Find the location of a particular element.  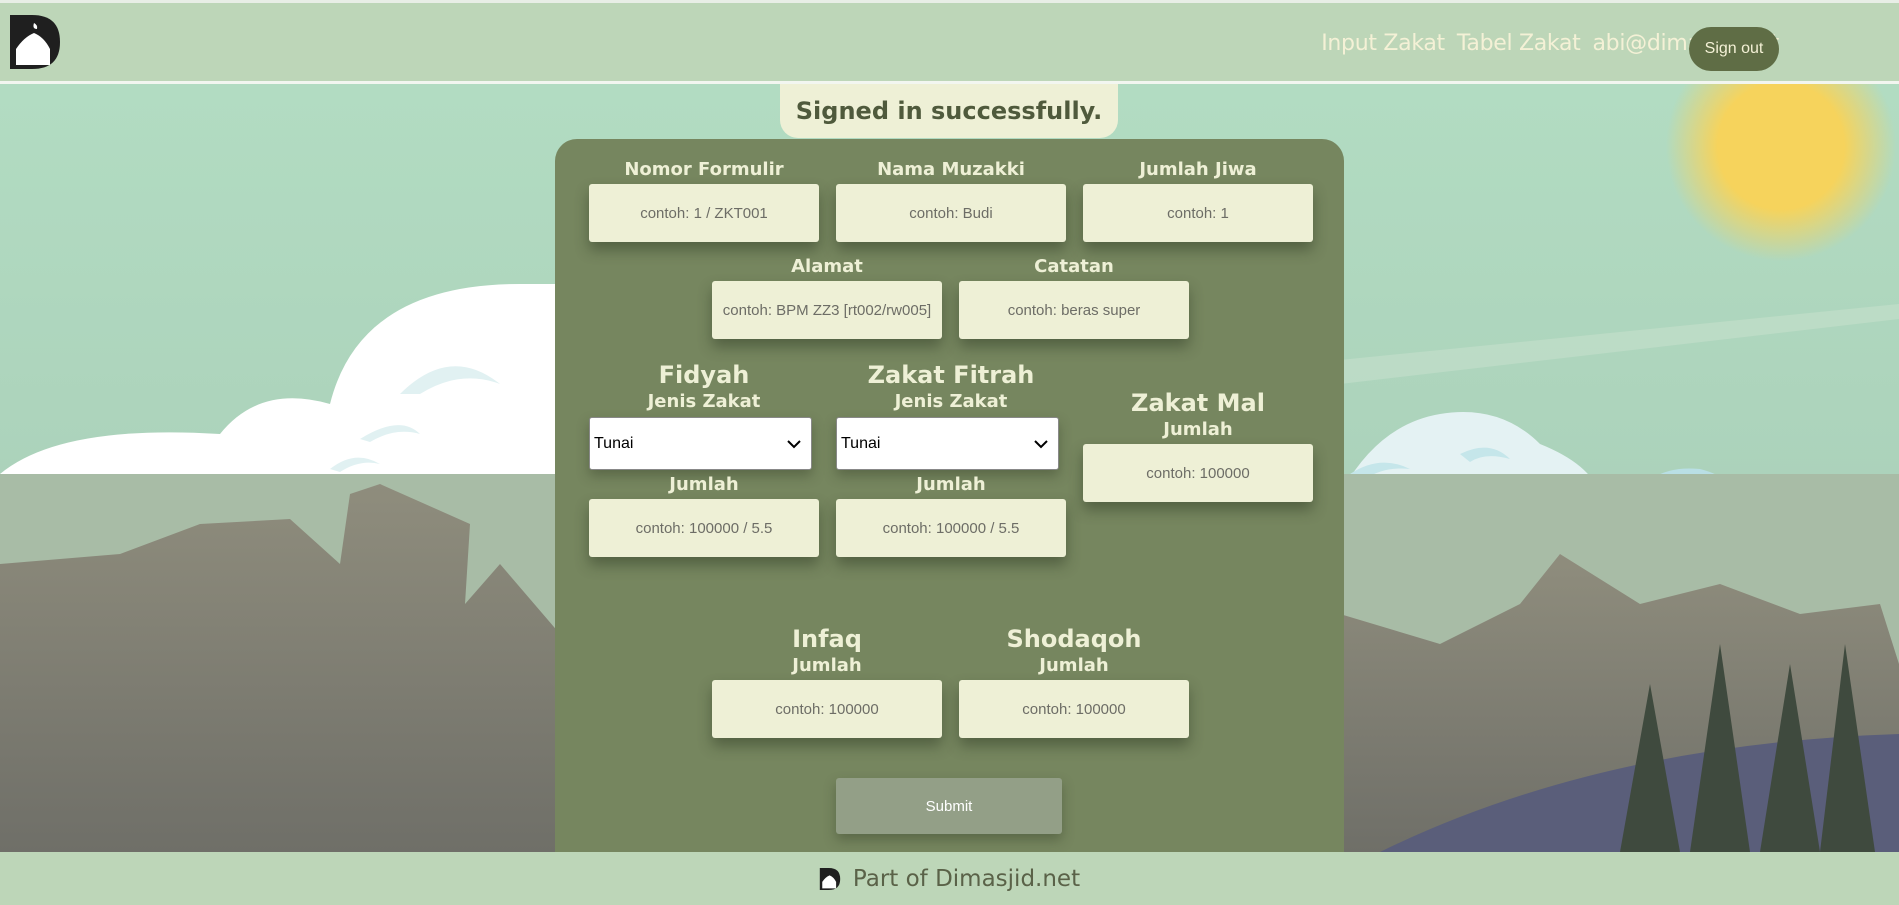

nama-muzakki-input is located at coordinates (951, 213).